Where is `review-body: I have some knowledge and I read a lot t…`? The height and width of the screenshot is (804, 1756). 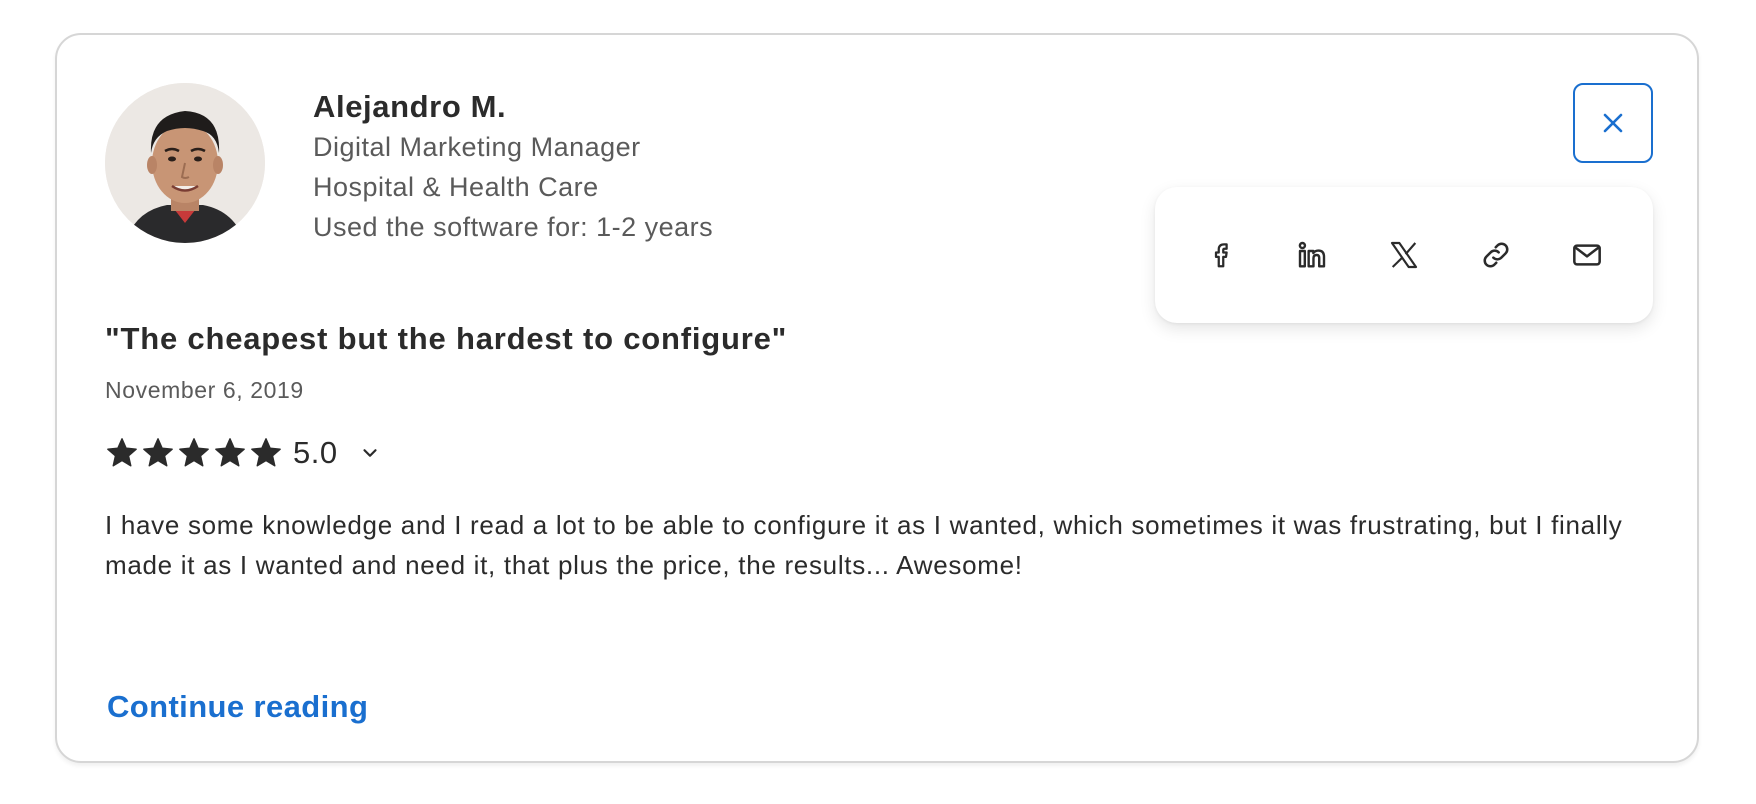 review-body: I have some knowledge and I read a lot t… is located at coordinates (864, 545).